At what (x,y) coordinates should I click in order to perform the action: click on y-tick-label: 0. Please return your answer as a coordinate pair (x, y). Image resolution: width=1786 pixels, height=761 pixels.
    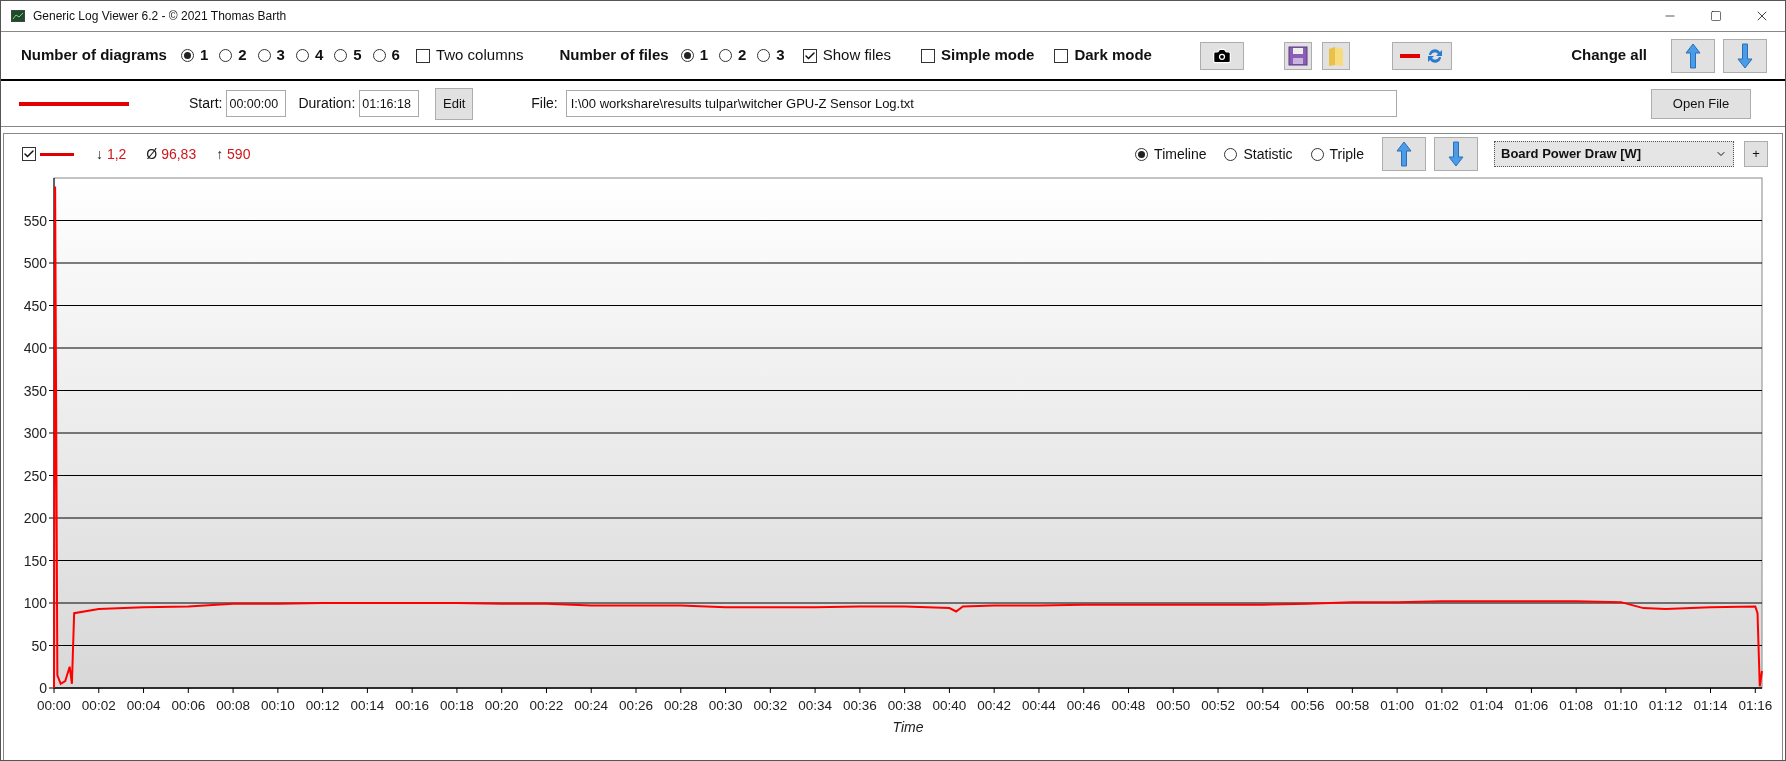
    Looking at the image, I should click on (43, 688).